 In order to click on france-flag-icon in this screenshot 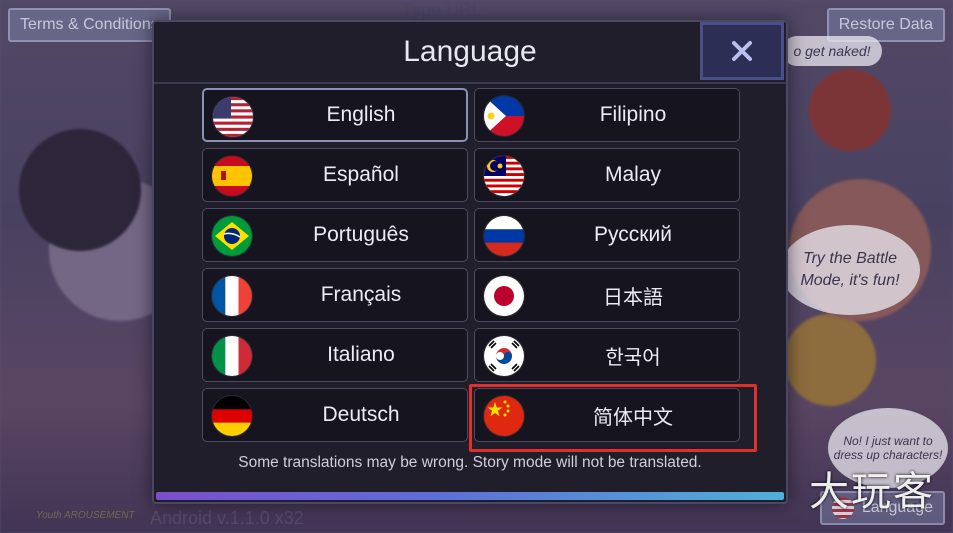, I will do `click(232, 296)`.